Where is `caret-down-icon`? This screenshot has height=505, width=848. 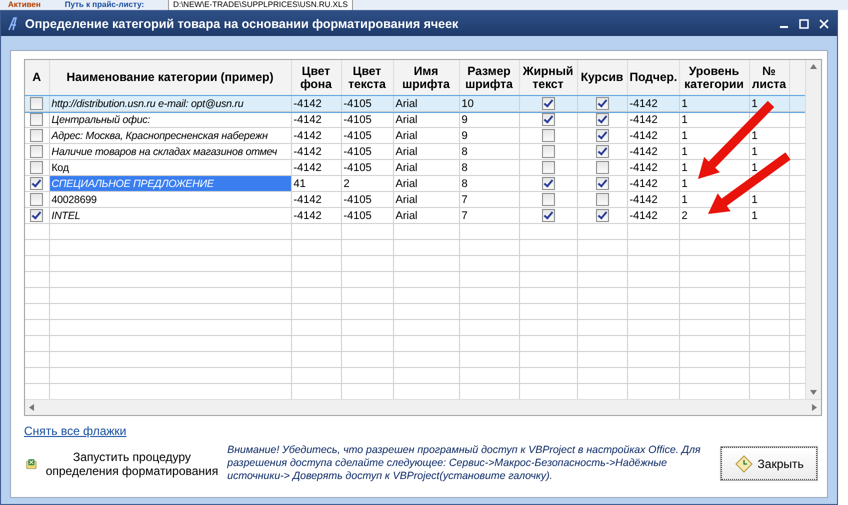
caret-down-icon is located at coordinates (813, 392).